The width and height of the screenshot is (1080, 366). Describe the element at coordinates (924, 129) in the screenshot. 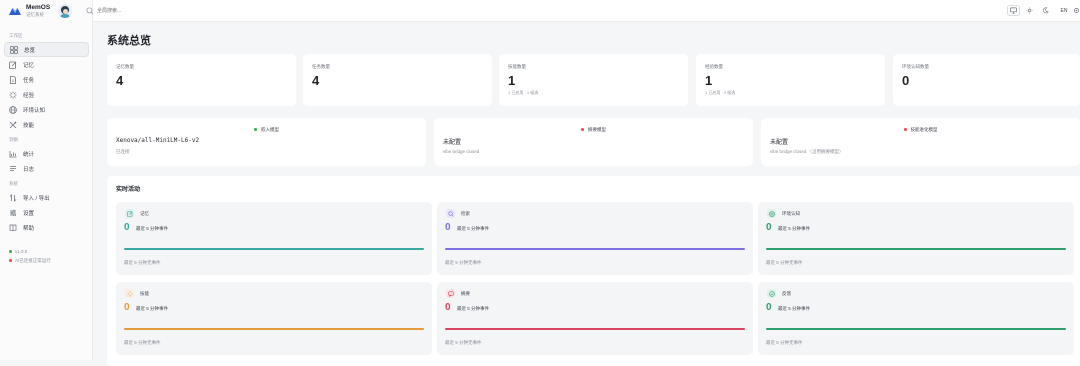

I see `model-status-label: 技能进化模型` at that location.